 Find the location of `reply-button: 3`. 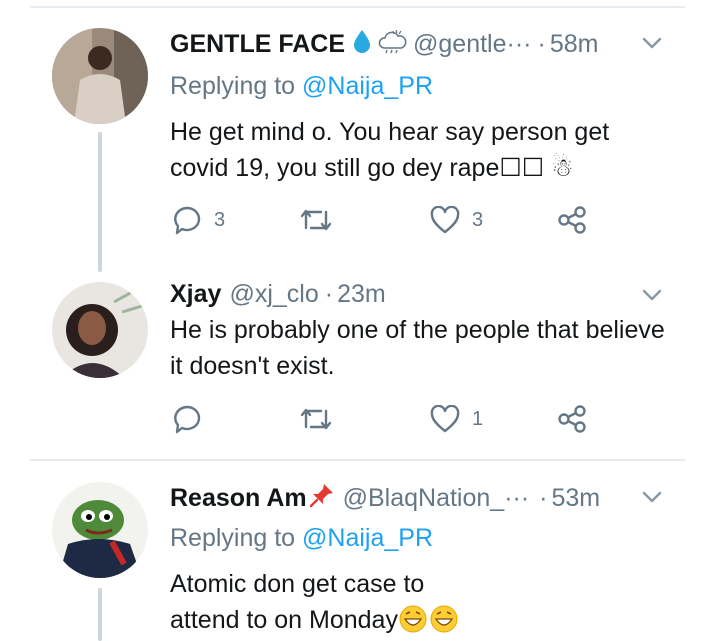

reply-button: 3 is located at coordinates (198, 220).